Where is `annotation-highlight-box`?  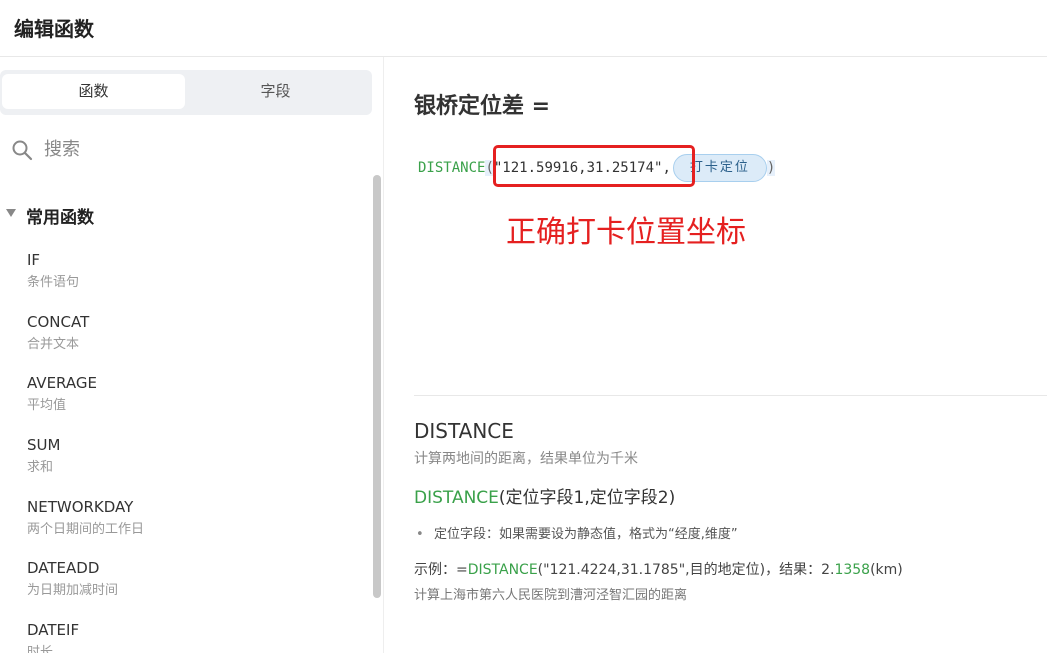 annotation-highlight-box is located at coordinates (594, 166).